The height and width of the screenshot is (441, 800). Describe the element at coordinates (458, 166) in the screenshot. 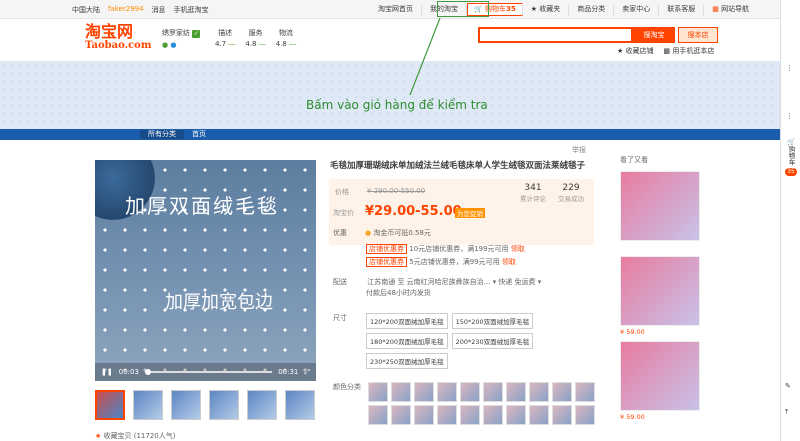

I see `product-title: 毛毯加厚珊瑚绒床单加绒法兰绒毛毯床单人学生绒毯双面法莱绒毯子` at that location.